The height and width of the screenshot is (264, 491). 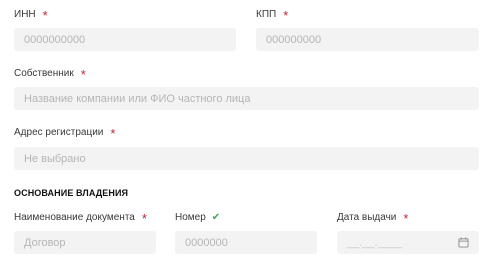 I want to click on number-input, so click(x=246, y=242).